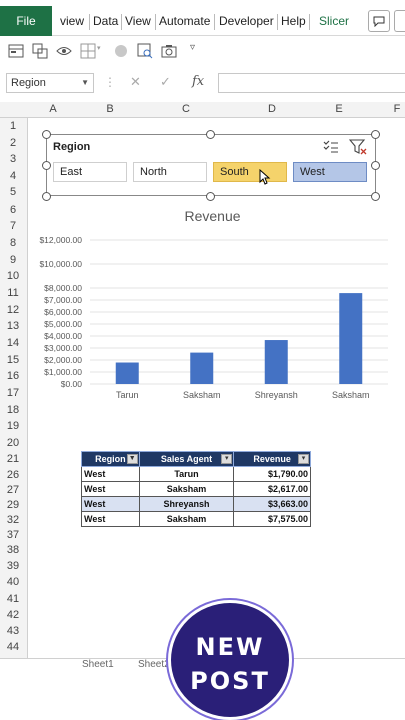 Image resolution: width=405 pixels, height=720 pixels. I want to click on row-header: 19, so click(13, 426).